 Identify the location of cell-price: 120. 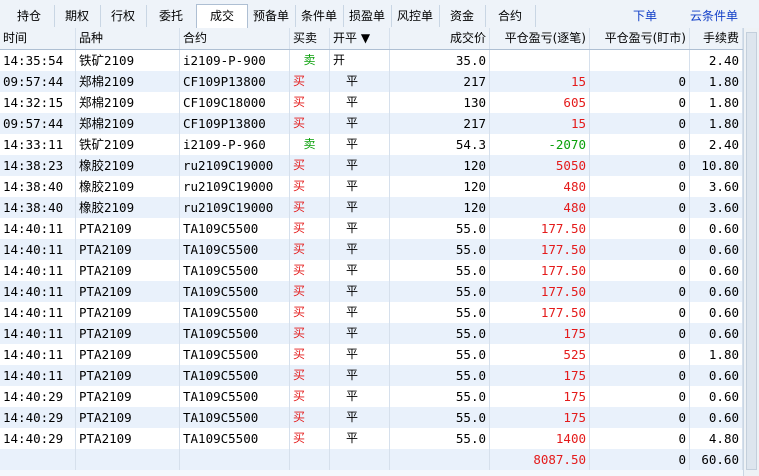
(440, 165).